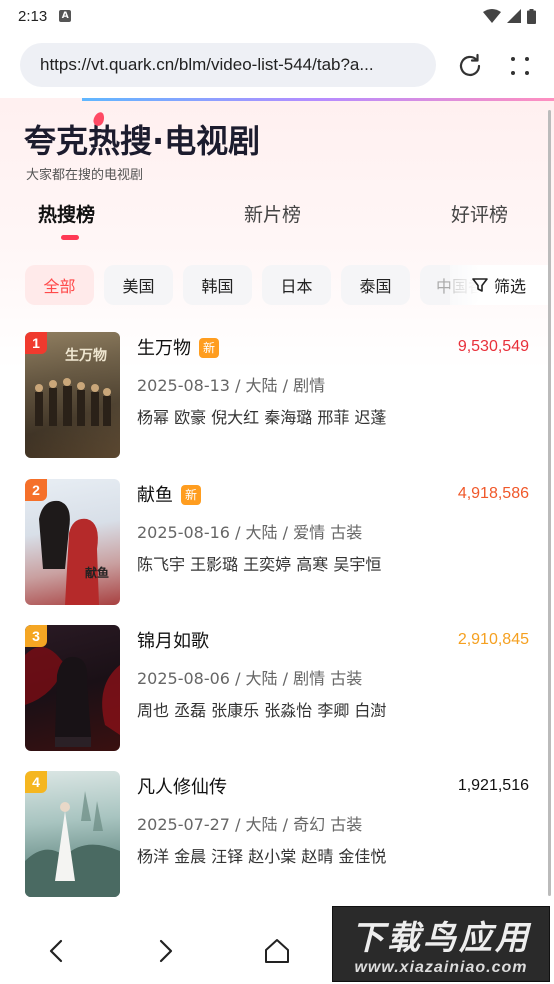 This screenshot has height=984, width=554. What do you see at coordinates (296, 285) in the screenshot?
I see `chip-japan: 日本` at bounding box center [296, 285].